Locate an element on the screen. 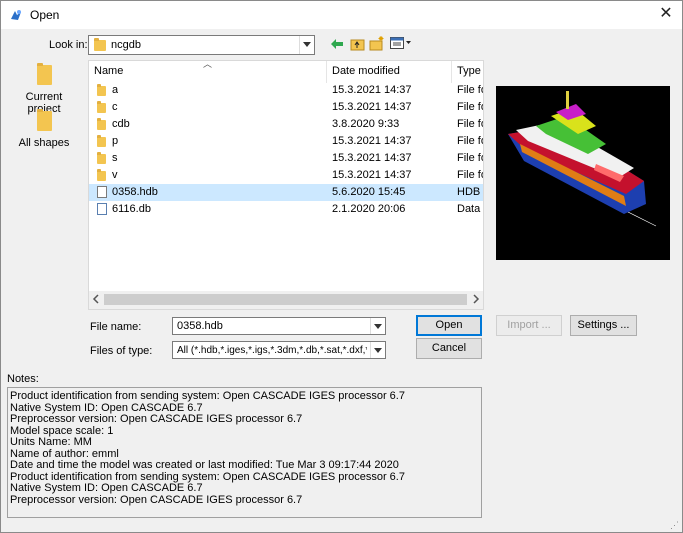 Image resolution: width=683 pixels, height=533 pixels. file-date: 3.8.2020 9:33 is located at coordinates (366, 124).